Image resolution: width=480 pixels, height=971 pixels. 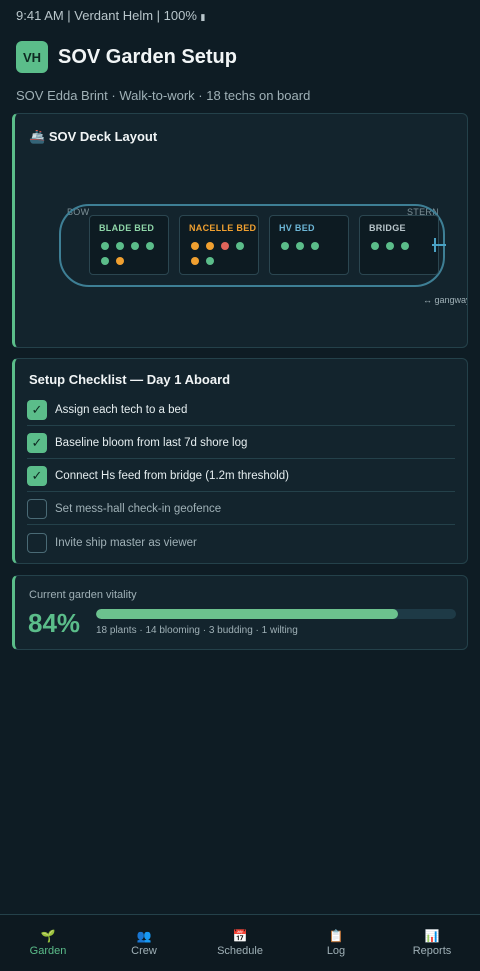 What do you see at coordinates (387, 228) in the screenshot?
I see `bed-name: BRIDGE` at bounding box center [387, 228].